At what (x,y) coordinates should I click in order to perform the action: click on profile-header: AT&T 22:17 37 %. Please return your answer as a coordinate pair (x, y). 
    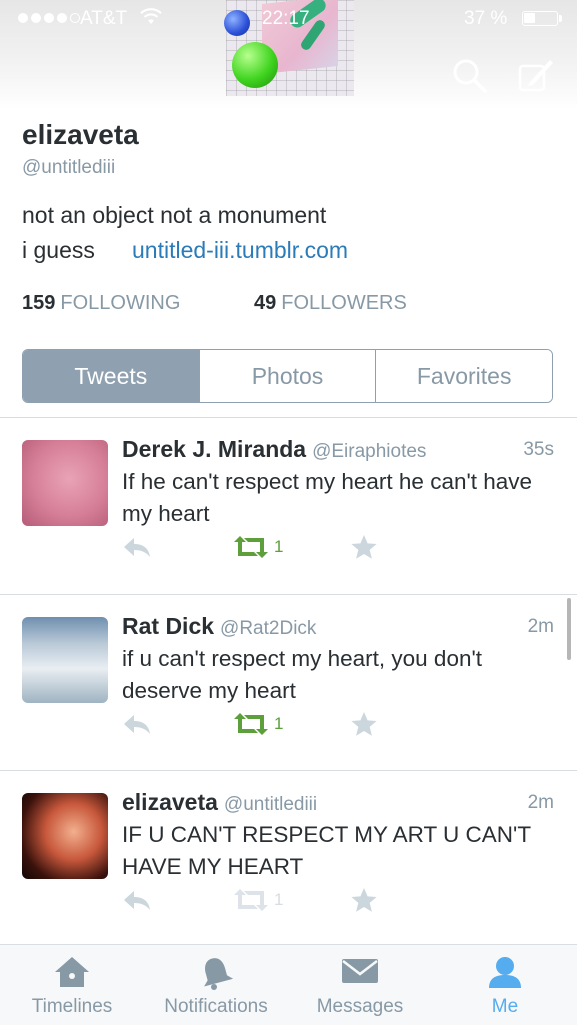
    Looking at the image, I should click on (288, 55).